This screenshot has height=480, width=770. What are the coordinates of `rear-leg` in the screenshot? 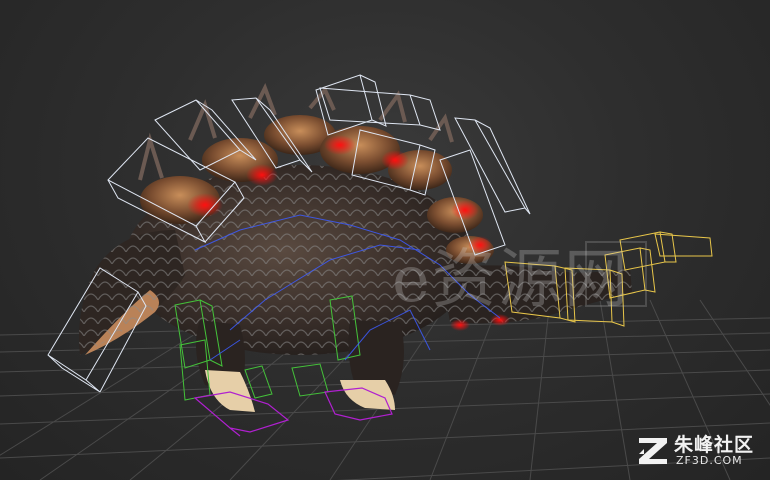 It's located at (372, 365).